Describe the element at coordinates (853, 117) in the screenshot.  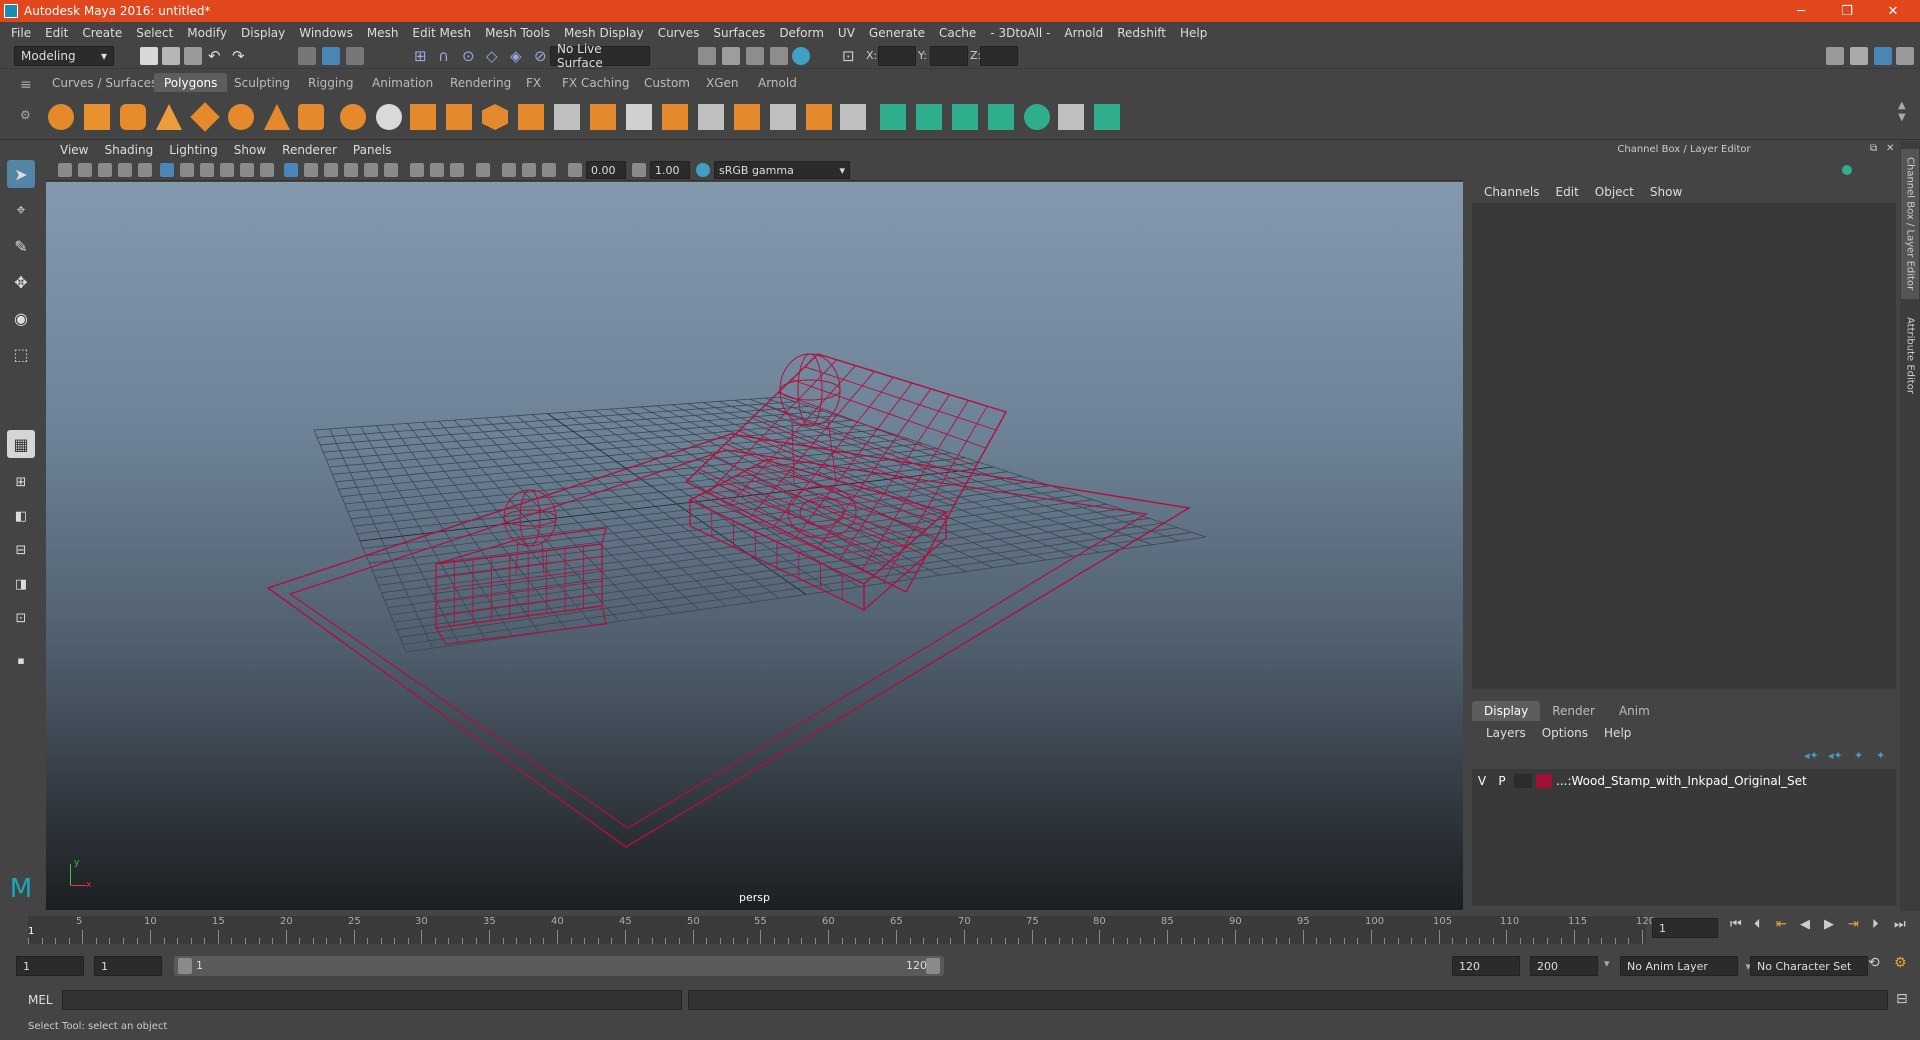
I see `delete-edge-icon` at that location.